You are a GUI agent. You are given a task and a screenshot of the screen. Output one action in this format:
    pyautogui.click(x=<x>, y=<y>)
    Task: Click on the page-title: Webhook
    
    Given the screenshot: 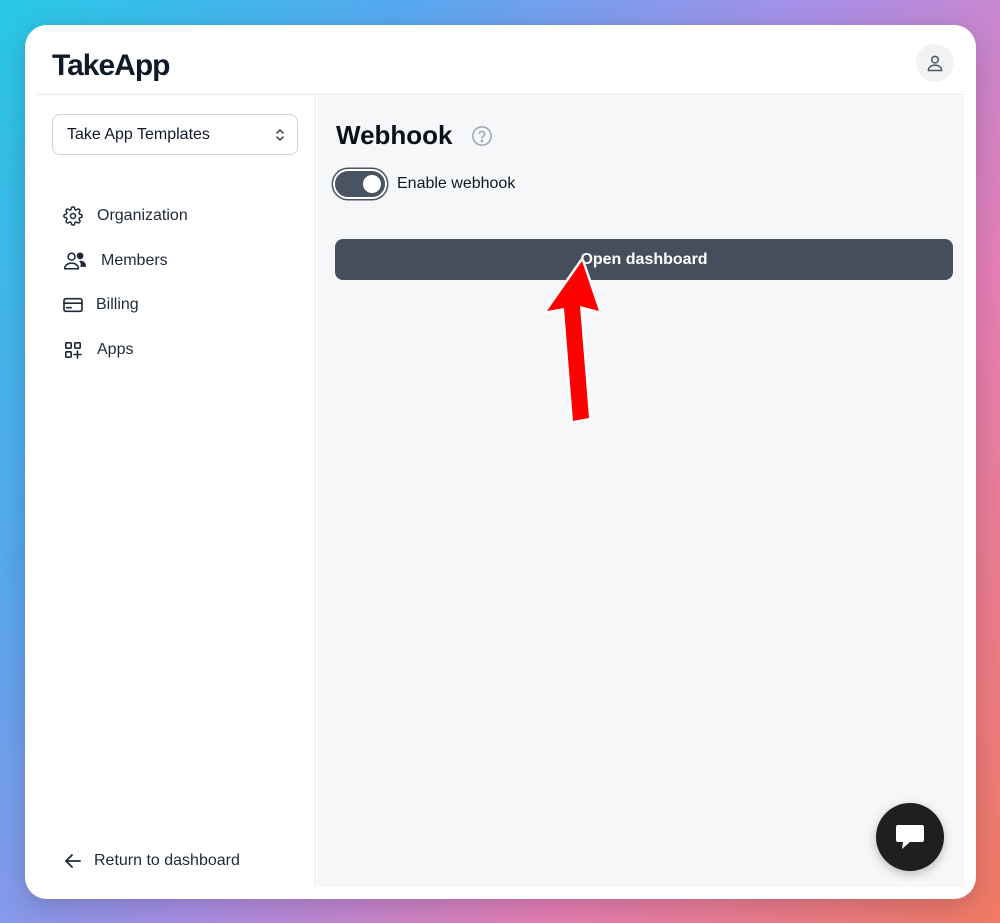 What is the action you would take?
    pyautogui.click(x=394, y=135)
    